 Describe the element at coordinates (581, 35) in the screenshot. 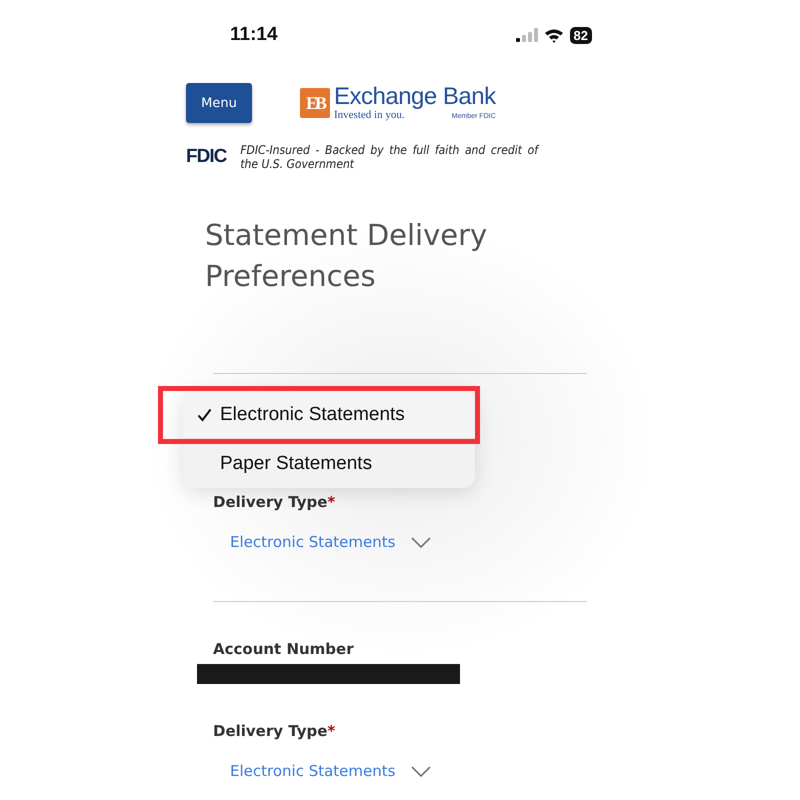

I see `battery-level: 82` at that location.